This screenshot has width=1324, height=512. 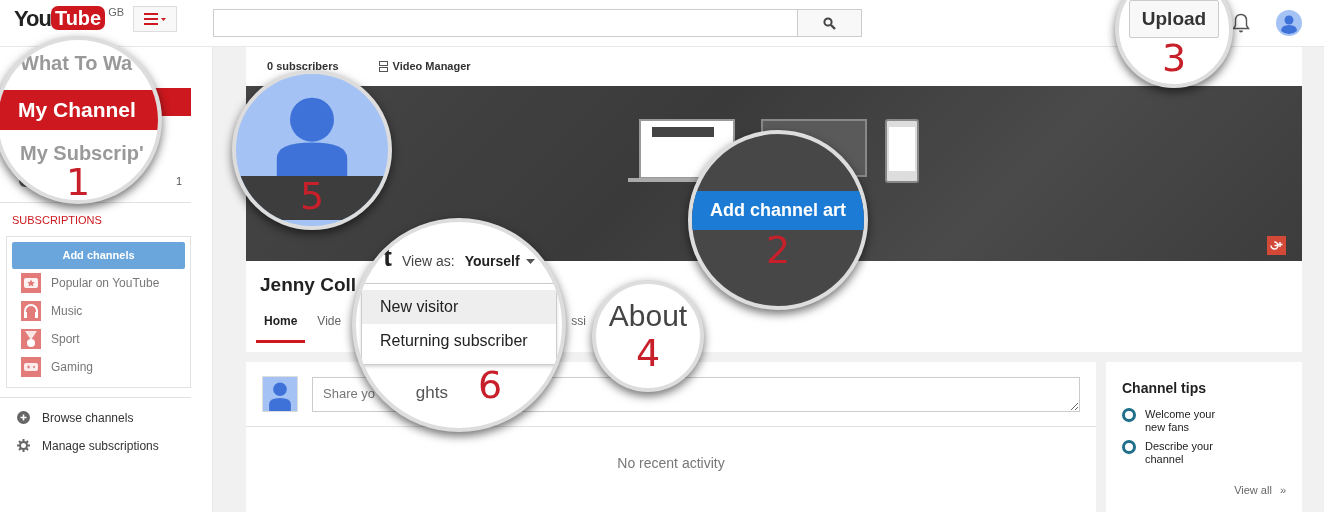 I want to click on subscription-item: Music, so click(x=98, y=310).